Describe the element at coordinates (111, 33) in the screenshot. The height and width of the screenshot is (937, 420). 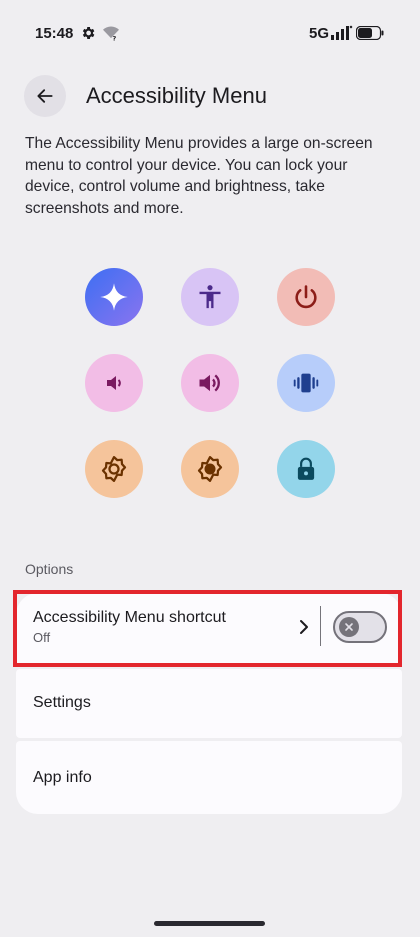
I see `wifi-off-icon: ?` at that location.